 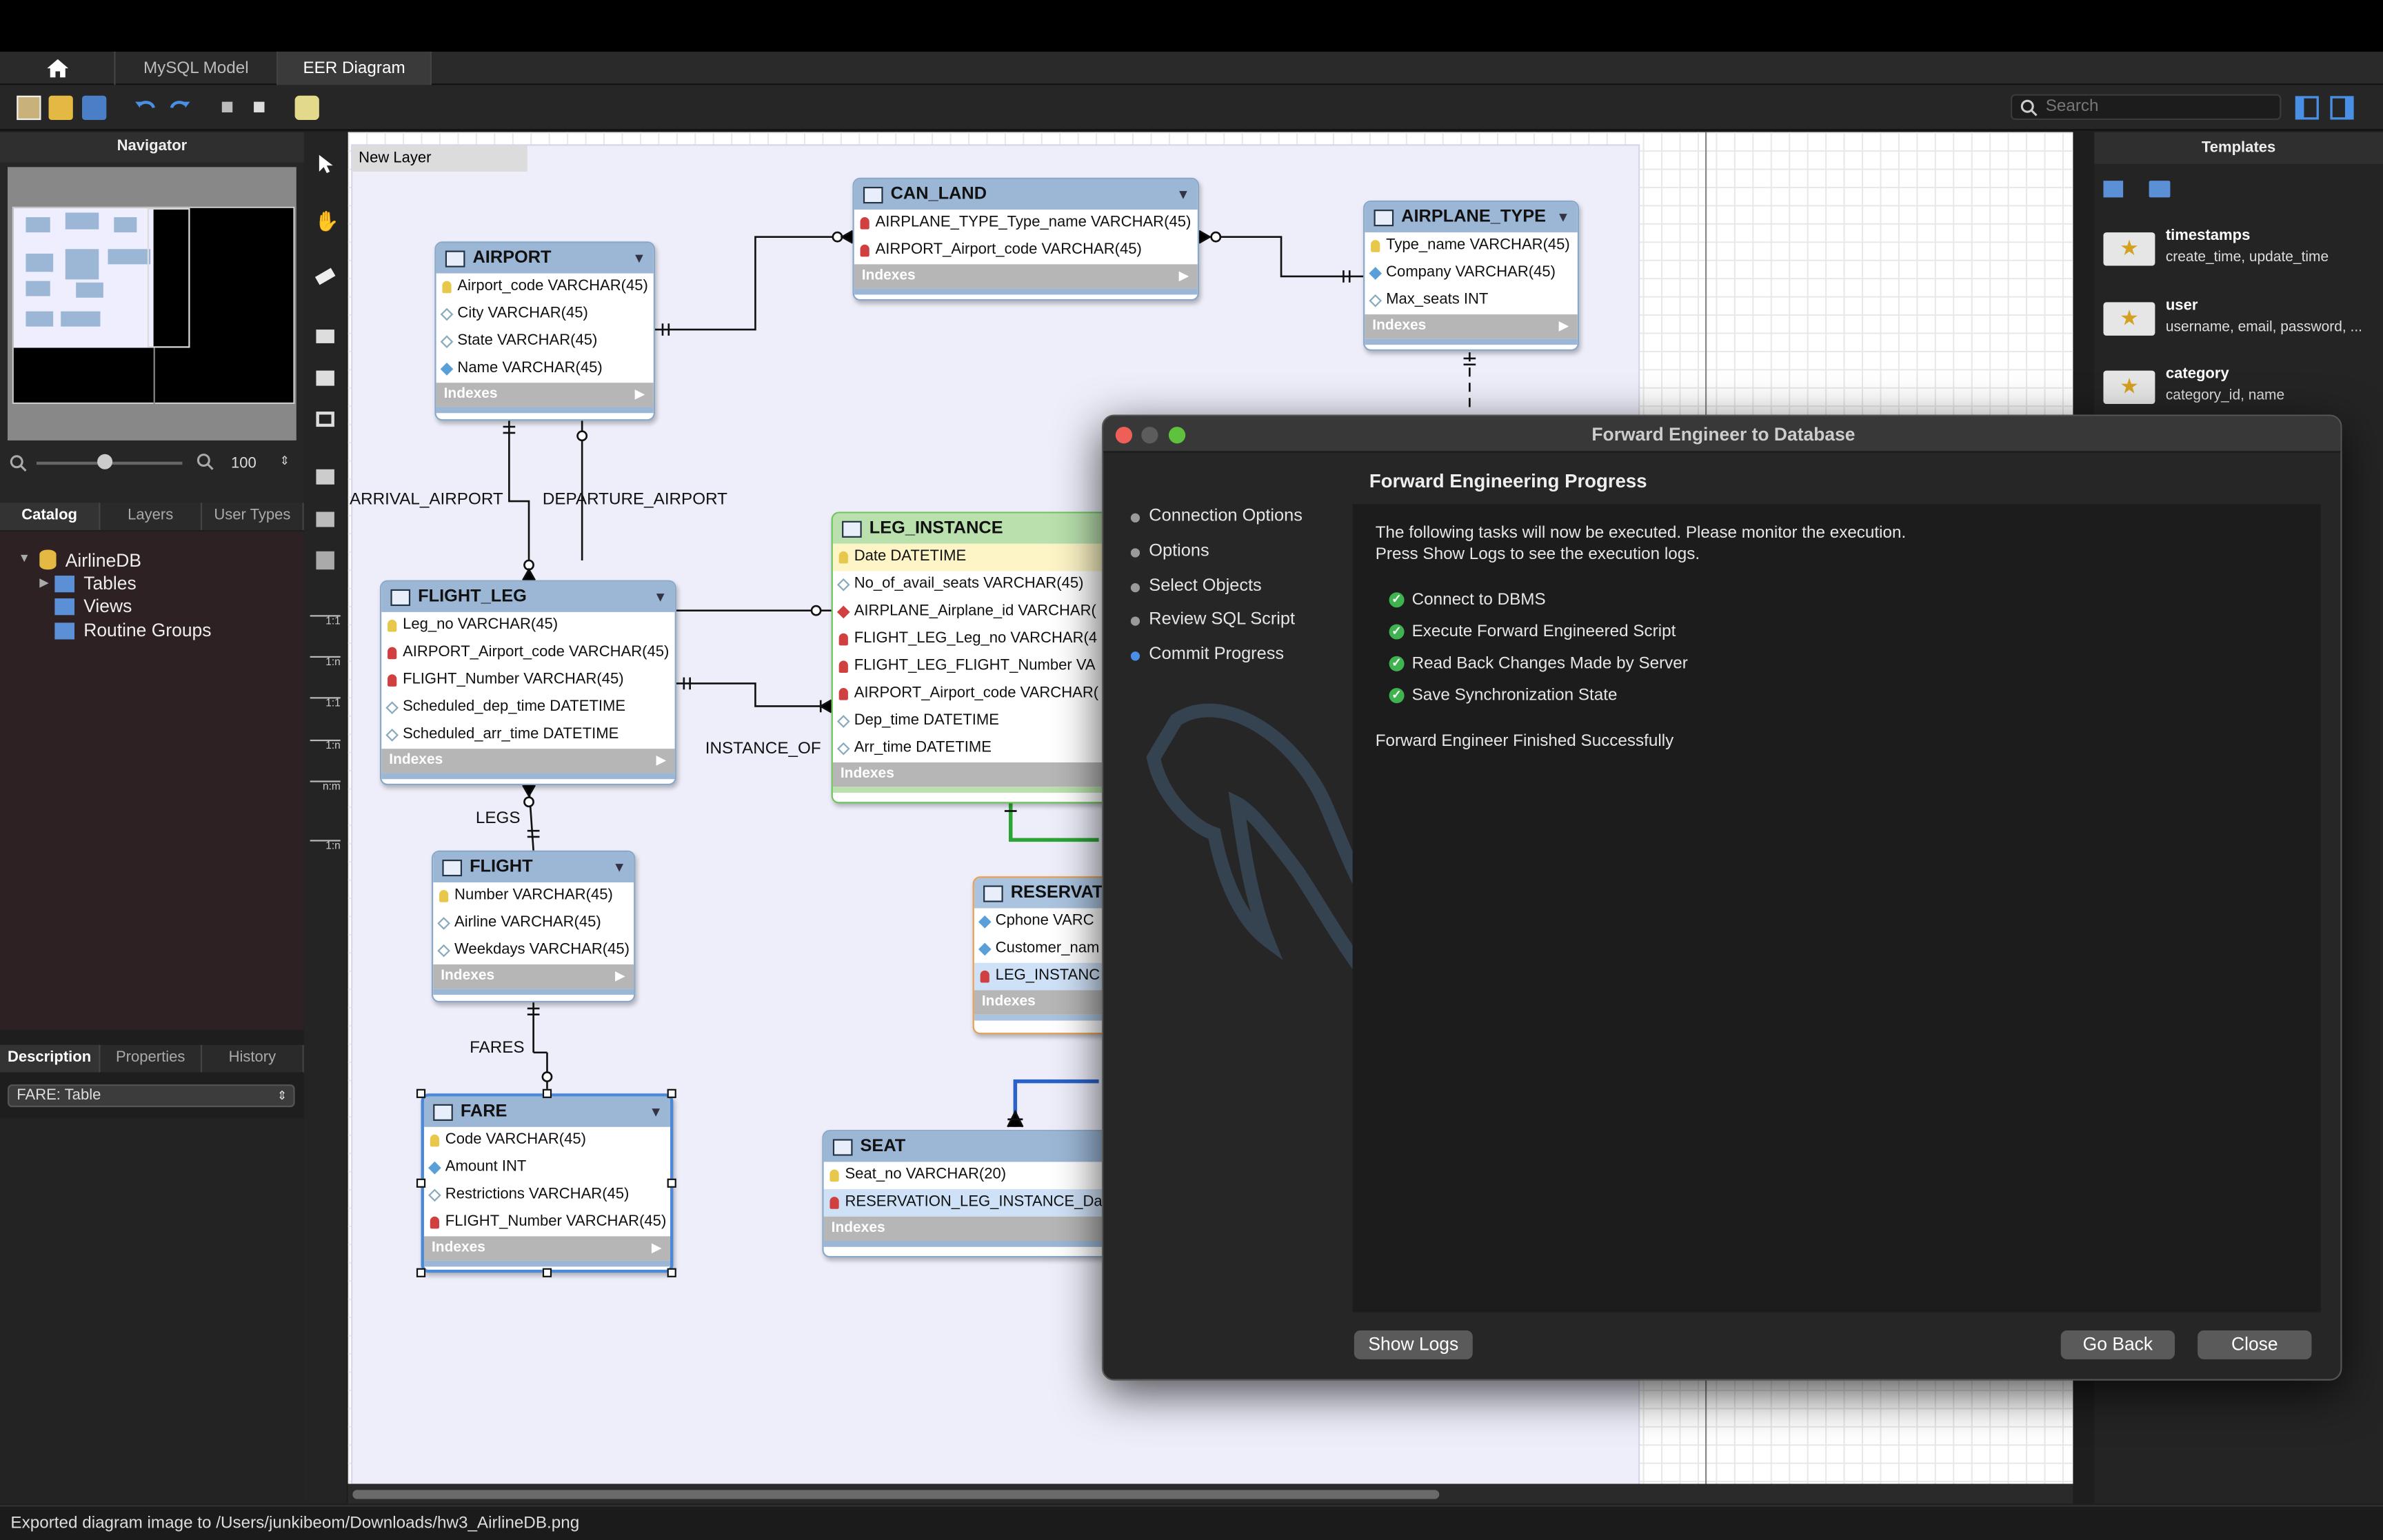 What do you see at coordinates (325, 787) in the screenshot?
I see `relationship-n-m-tool: n:m` at bounding box center [325, 787].